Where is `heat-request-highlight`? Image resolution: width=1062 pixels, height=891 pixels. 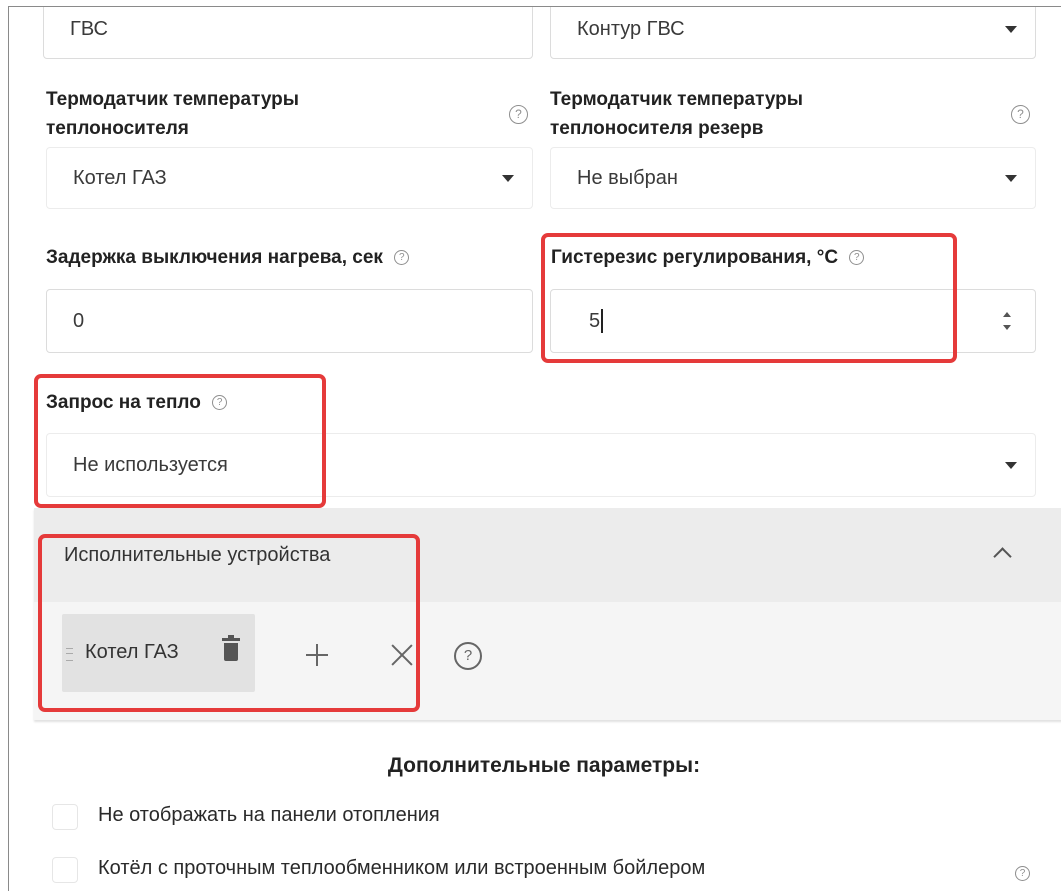
heat-request-highlight is located at coordinates (180, 441).